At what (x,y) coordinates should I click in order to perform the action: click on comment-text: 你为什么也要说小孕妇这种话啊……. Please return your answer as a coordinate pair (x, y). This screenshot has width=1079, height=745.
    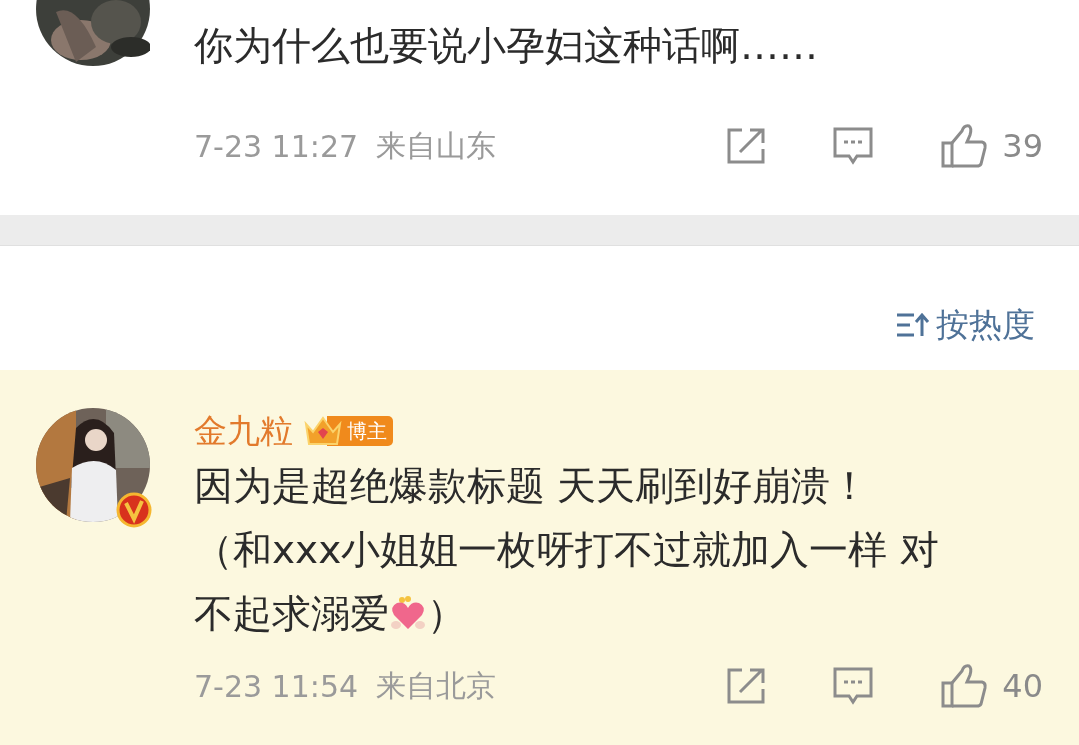
    Looking at the image, I should click on (506, 46).